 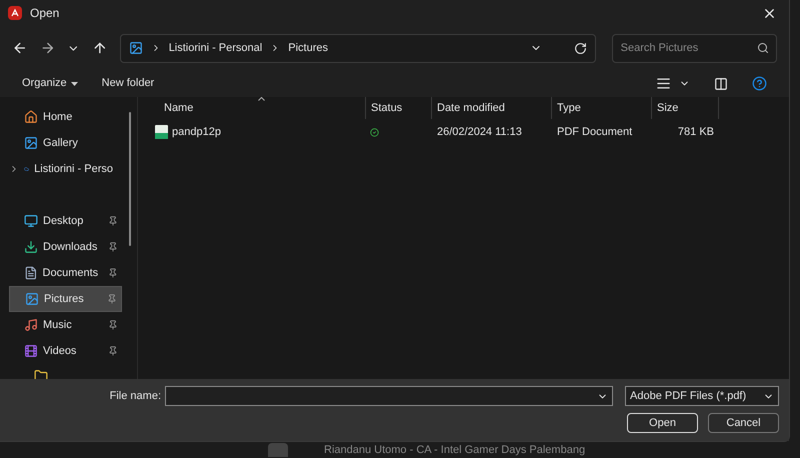 What do you see at coordinates (48, 48) in the screenshot?
I see `forward-arrow-icon` at bounding box center [48, 48].